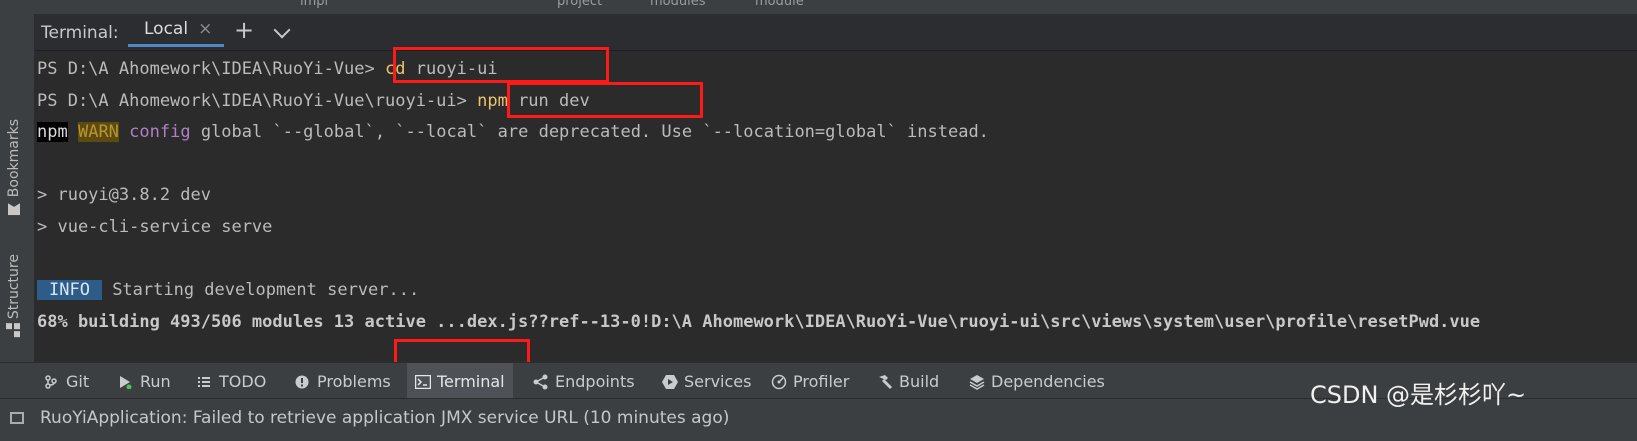  Describe the element at coordinates (155, 227) in the screenshot. I see `terminal-line: > vue-cli-service serve` at that location.